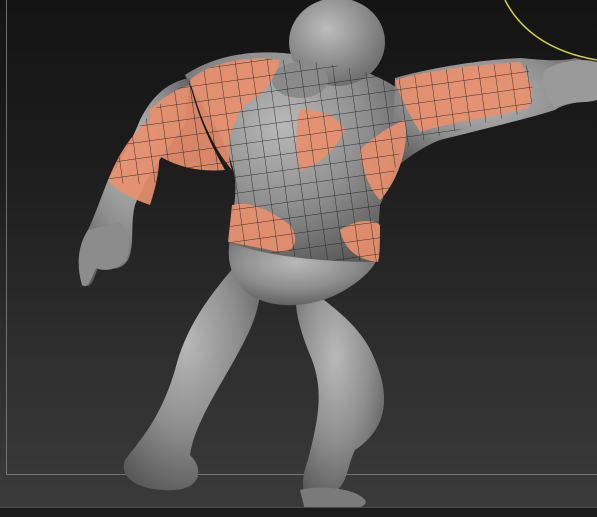  Describe the element at coordinates (192, 375) in the screenshot. I see `left-leg` at that location.